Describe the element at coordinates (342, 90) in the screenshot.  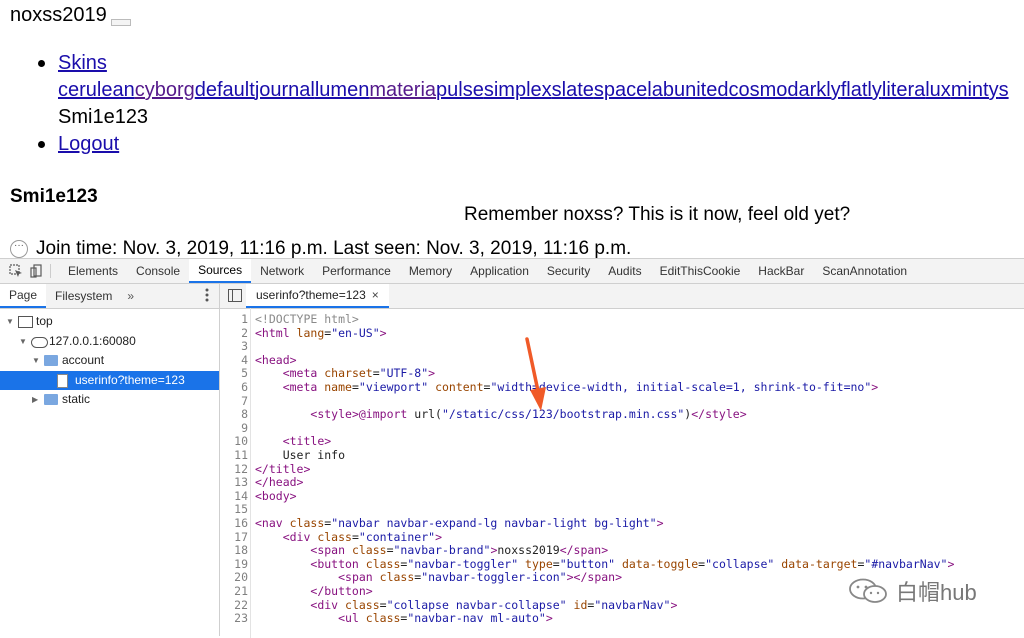
I see `skin-link-lumen: lumen` at that location.